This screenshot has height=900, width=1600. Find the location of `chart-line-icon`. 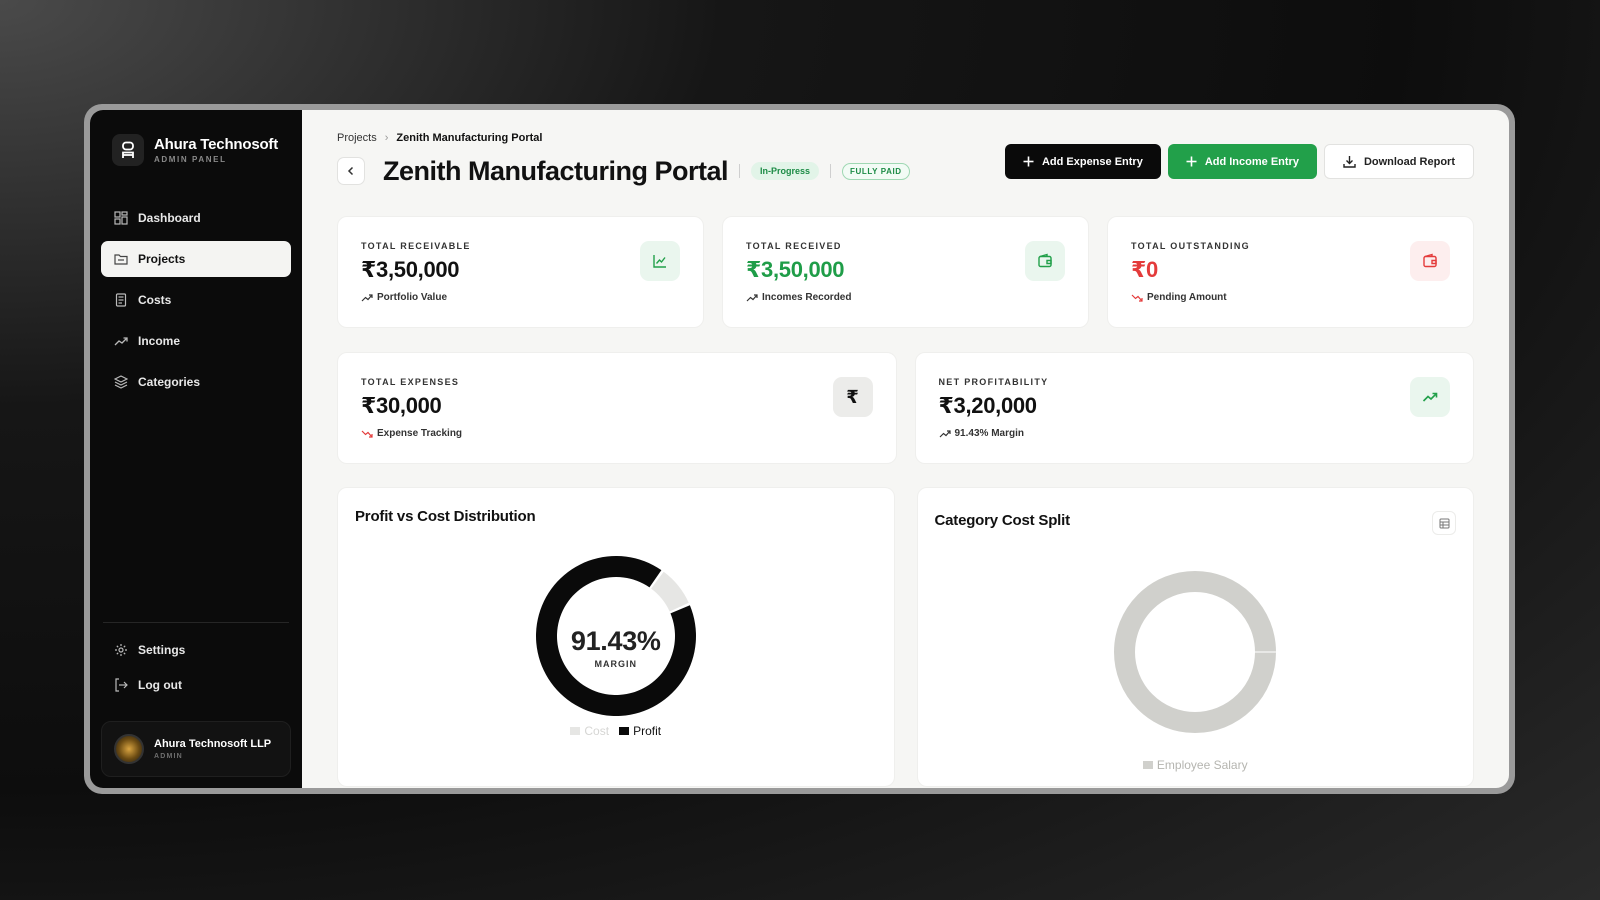

chart-line-icon is located at coordinates (660, 261).